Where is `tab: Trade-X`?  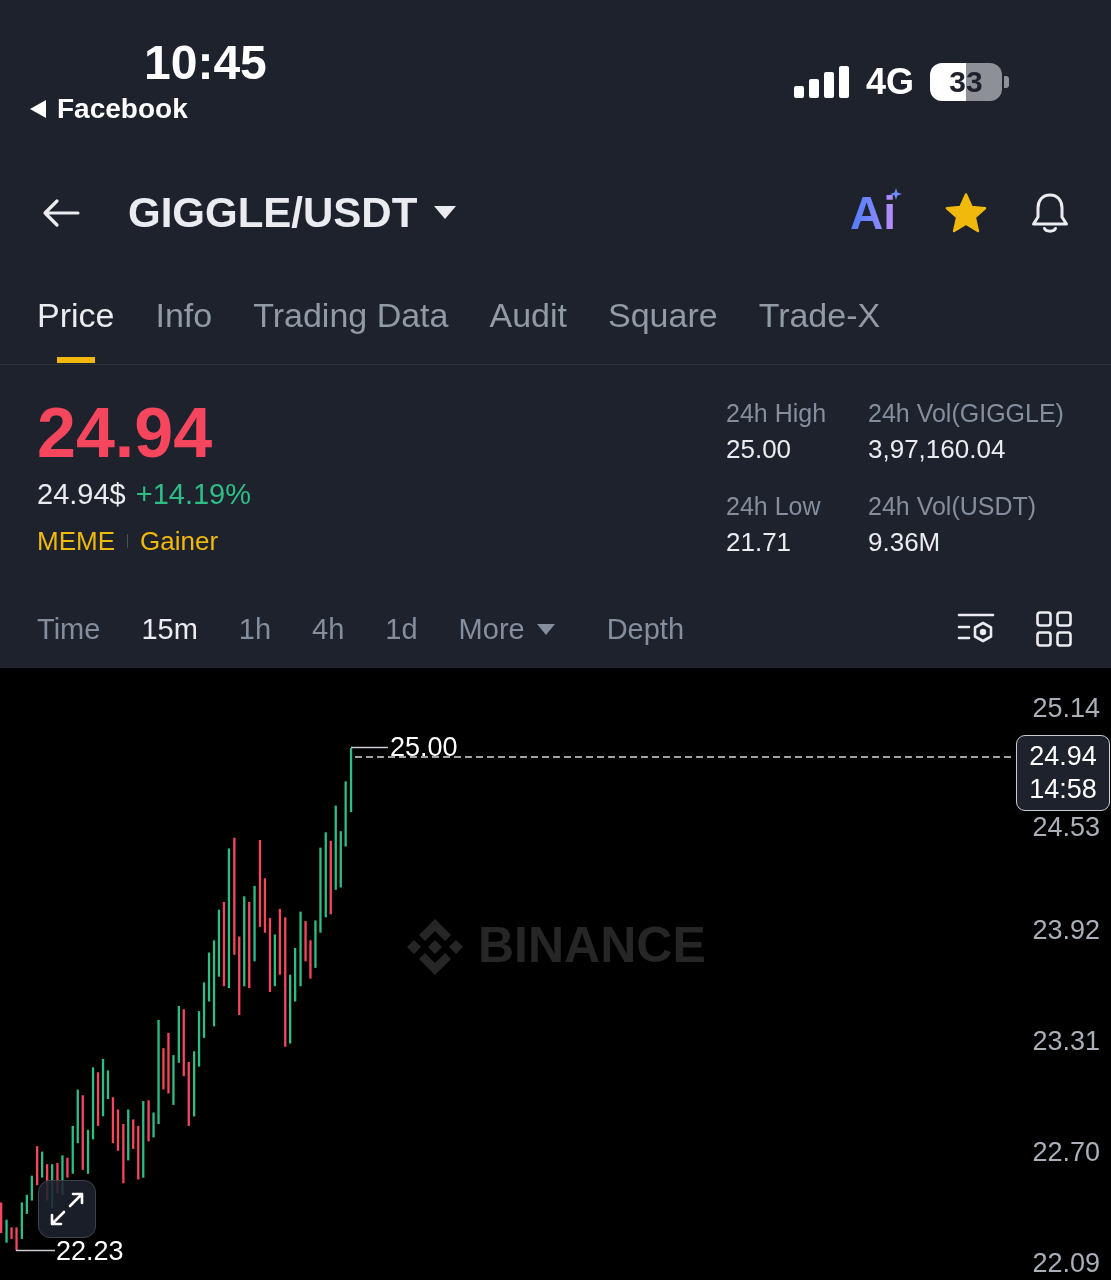
tab: Trade-X is located at coordinates (819, 319).